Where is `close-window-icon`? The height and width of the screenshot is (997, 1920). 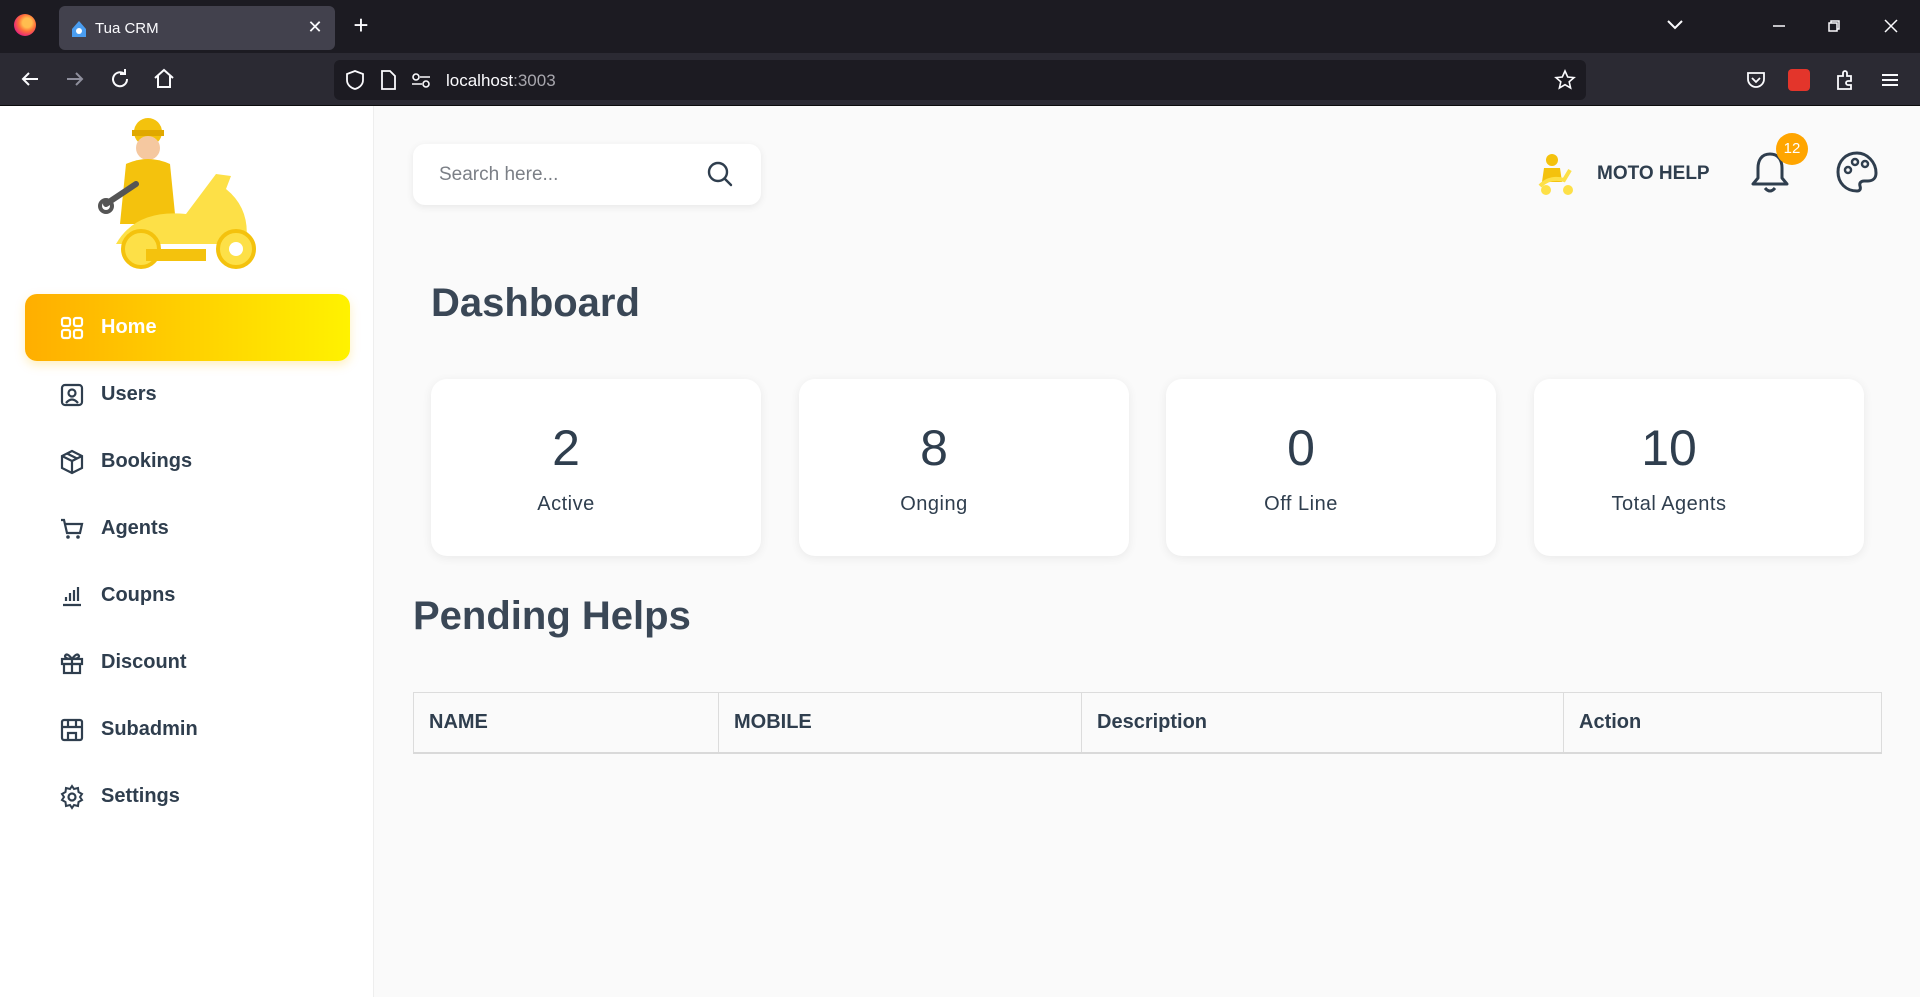
close-window-icon is located at coordinates (1891, 26).